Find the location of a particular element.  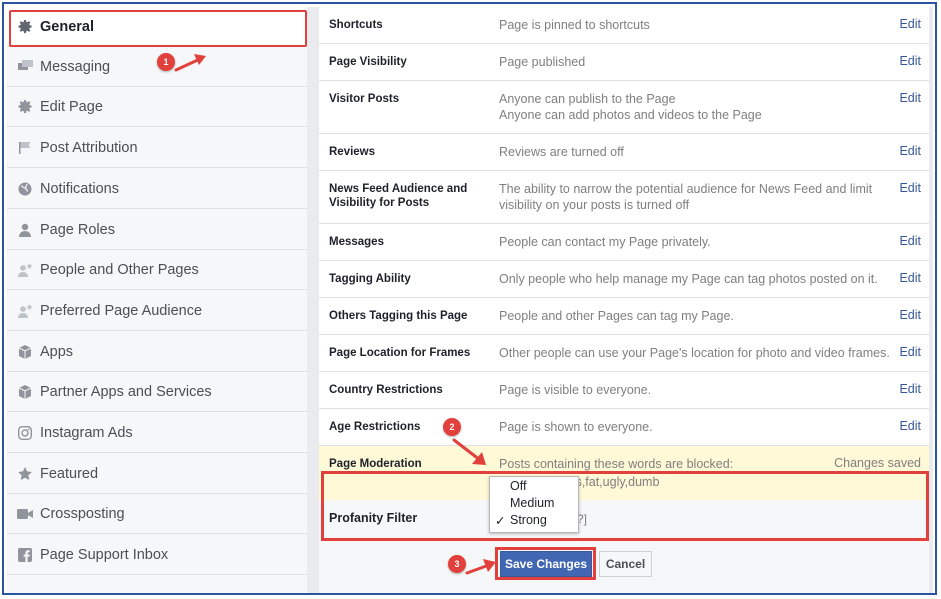

flag-icon is located at coordinates (25, 148).